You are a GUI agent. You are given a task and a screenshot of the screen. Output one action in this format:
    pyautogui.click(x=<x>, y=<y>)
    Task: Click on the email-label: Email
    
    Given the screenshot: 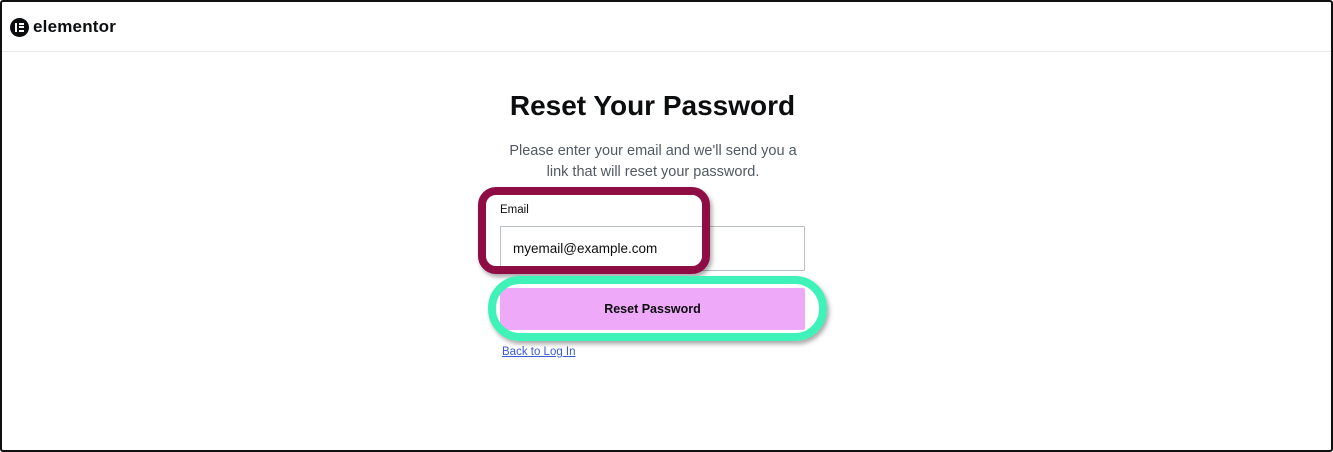 What is the action you would take?
    pyautogui.click(x=514, y=210)
    